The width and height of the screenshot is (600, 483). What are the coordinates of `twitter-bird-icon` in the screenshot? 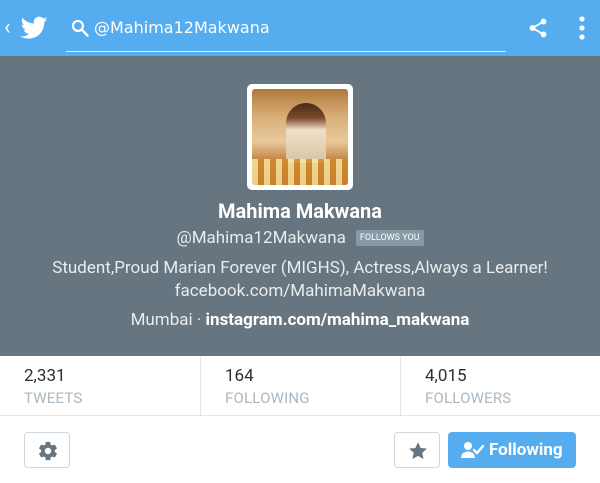 It's located at (34, 28).